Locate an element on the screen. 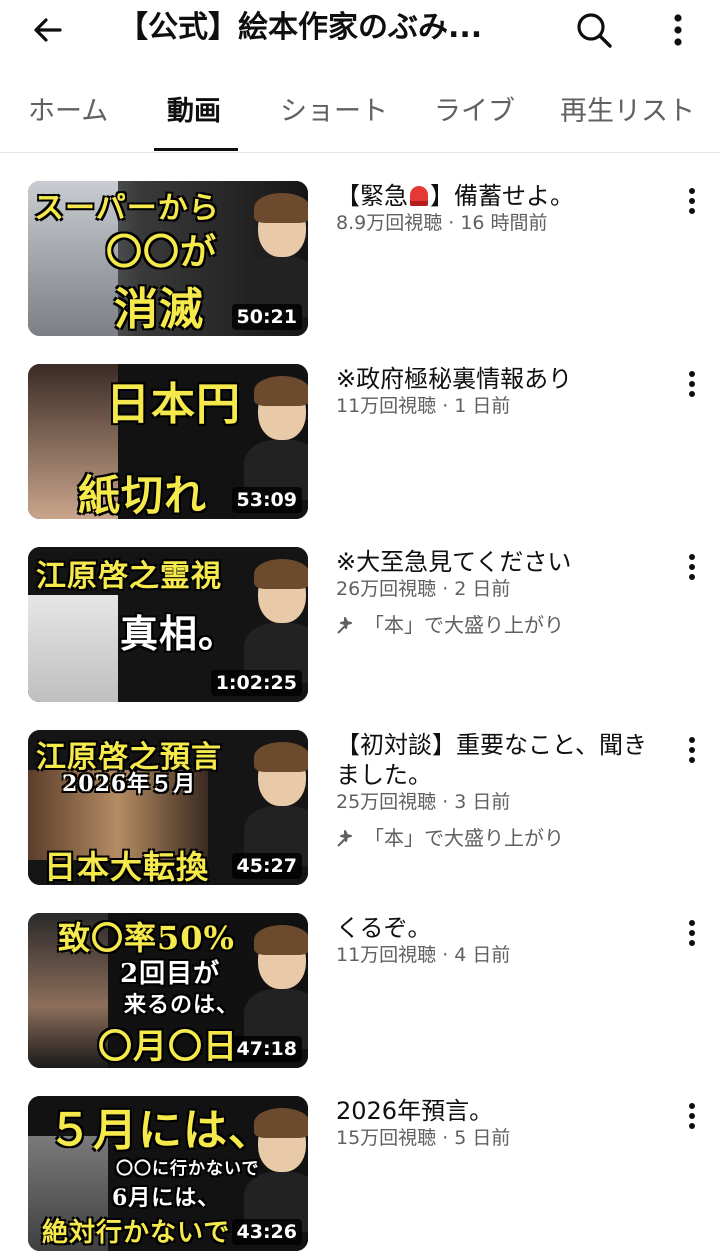 This screenshot has height=1256, width=720. duration-badge: 1:02:25 is located at coordinates (256, 683).